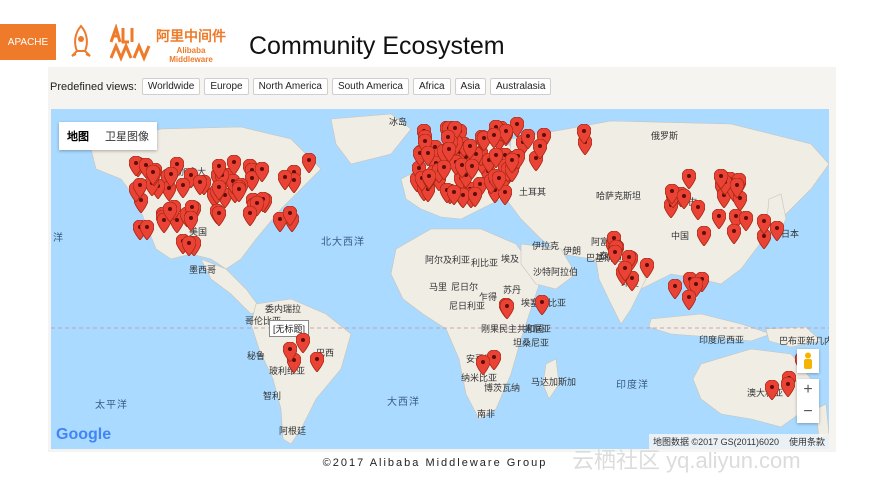 Image resolution: width=870 pixels, height=482 pixels. I want to click on label-madagascar: 马达加斯加, so click(554, 382).